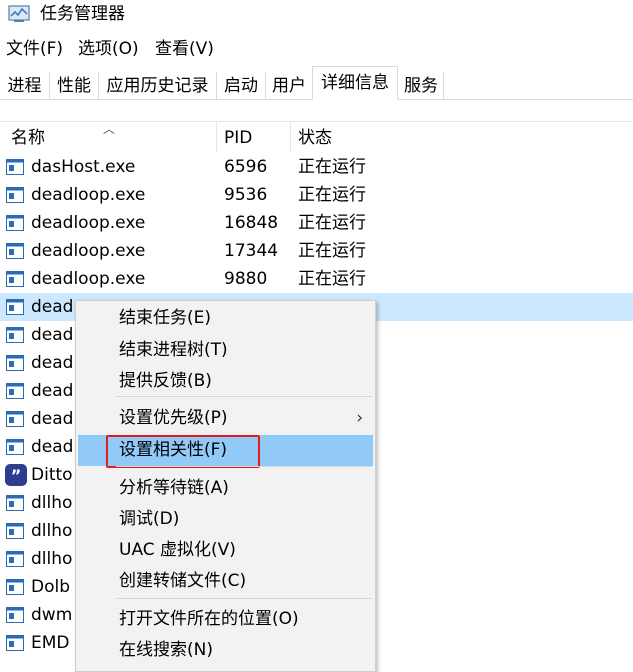  Describe the element at coordinates (173, 418) in the screenshot. I see `menu-item-label: 设置优先级(P)` at that location.